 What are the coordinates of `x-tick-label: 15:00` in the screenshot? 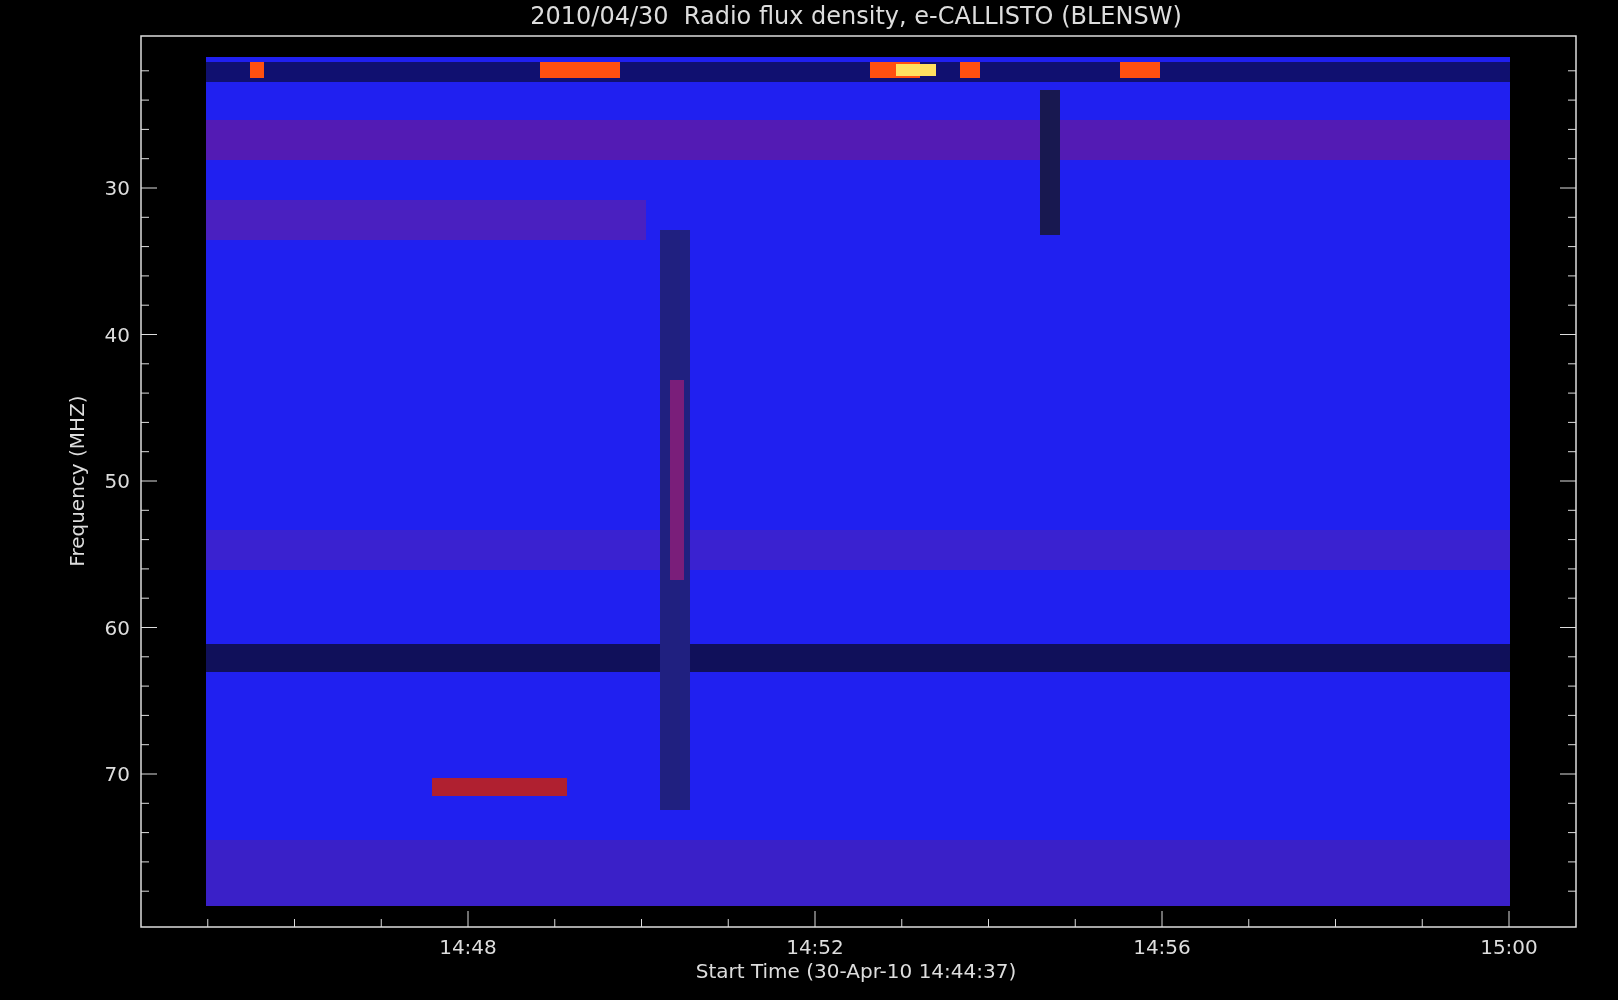 It's located at (1509, 947).